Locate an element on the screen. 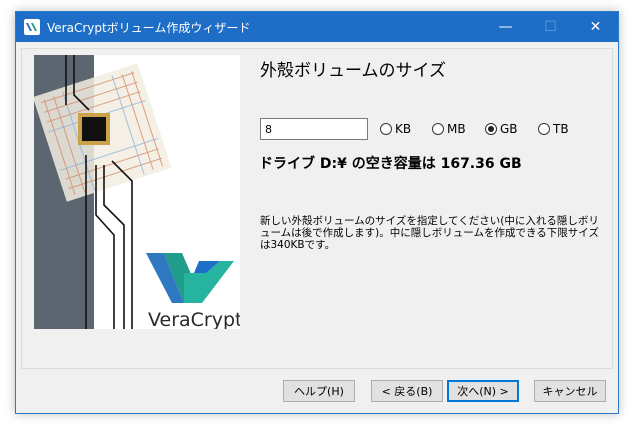 This screenshot has height=430, width=634. next-button: 次へ(N) > is located at coordinates (483, 391).